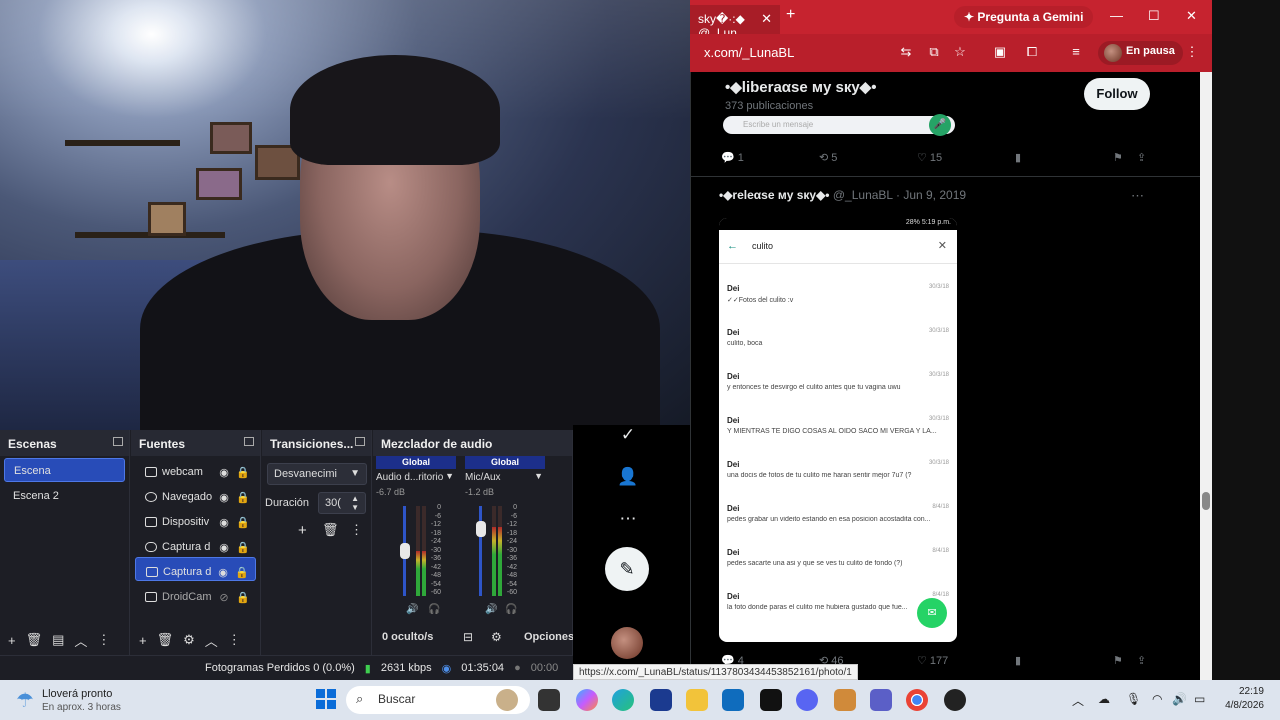 The image size is (1280, 720). What do you see at coordinates (1206, 376) in the screenshot?
I see `scrollbar` at bounding box center [1206, 376].